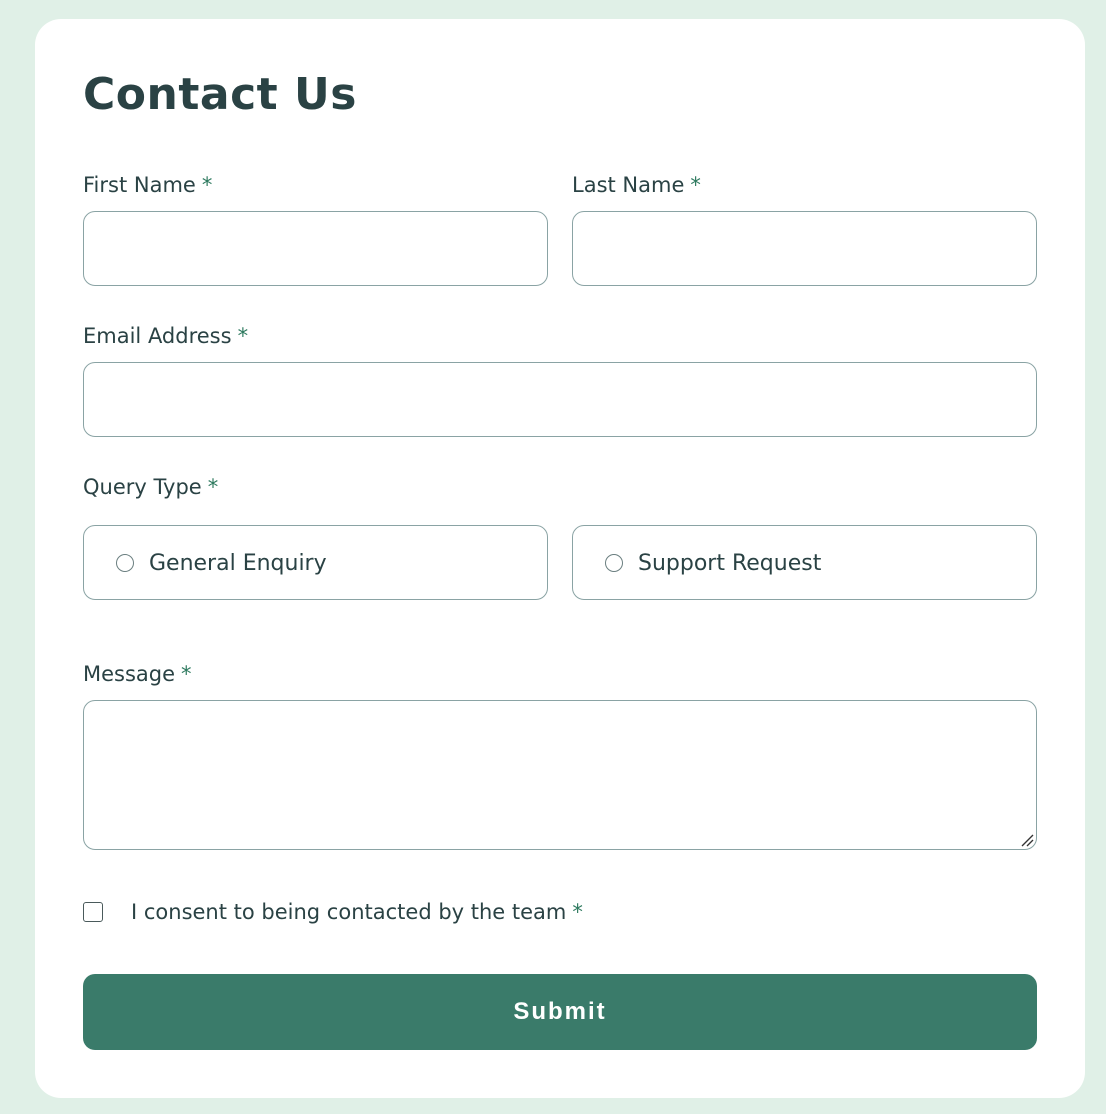 The width and height of the screenshot is (1106, 1114). I want to click on submit-button: Submit, so click(560, 1012).